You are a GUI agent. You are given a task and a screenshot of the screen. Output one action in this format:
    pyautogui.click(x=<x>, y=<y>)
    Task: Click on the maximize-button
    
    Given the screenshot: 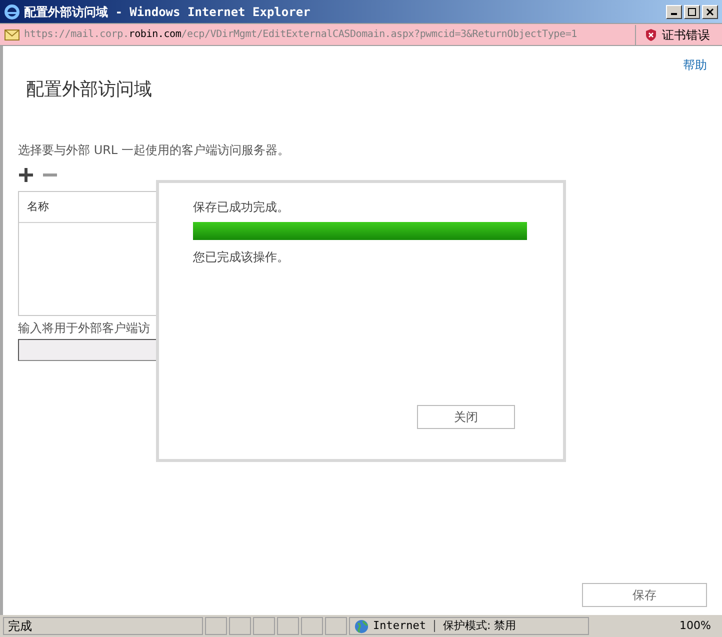 What is the action you would take?
    pyautogui.click(x=692, y=11)
    